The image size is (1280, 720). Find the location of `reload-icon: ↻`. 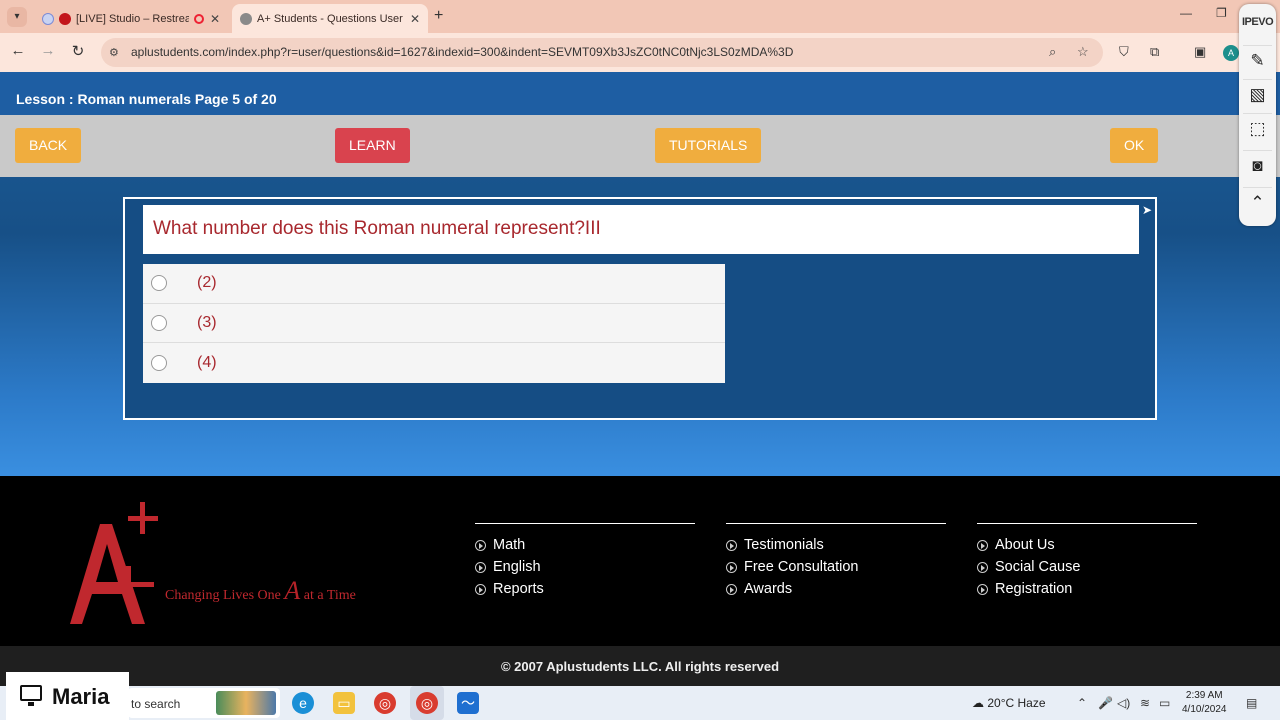

reload-icon: ↻ is located at coordinates (78, 51).